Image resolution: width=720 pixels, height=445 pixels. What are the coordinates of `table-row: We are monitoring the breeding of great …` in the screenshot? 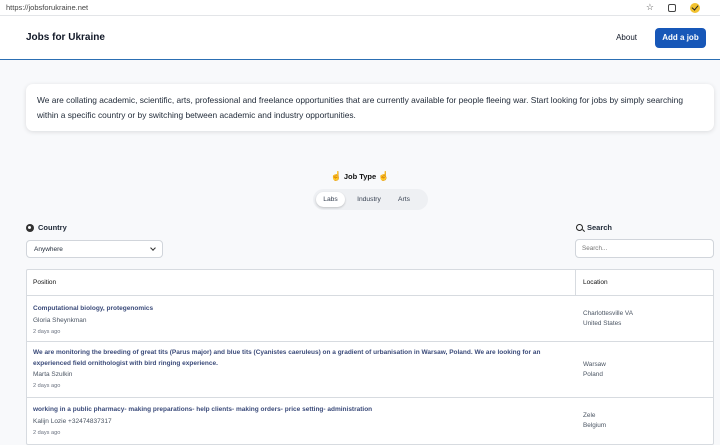 It's located at (370, 370).